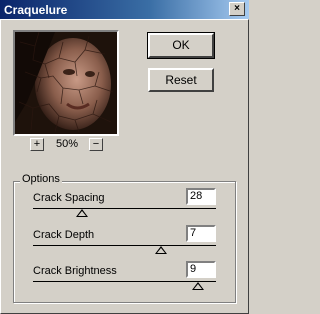  Describe the element at coordinates (64, 235) in the screenshot. I see `crack-depth-label: Crack Depth` at that location.